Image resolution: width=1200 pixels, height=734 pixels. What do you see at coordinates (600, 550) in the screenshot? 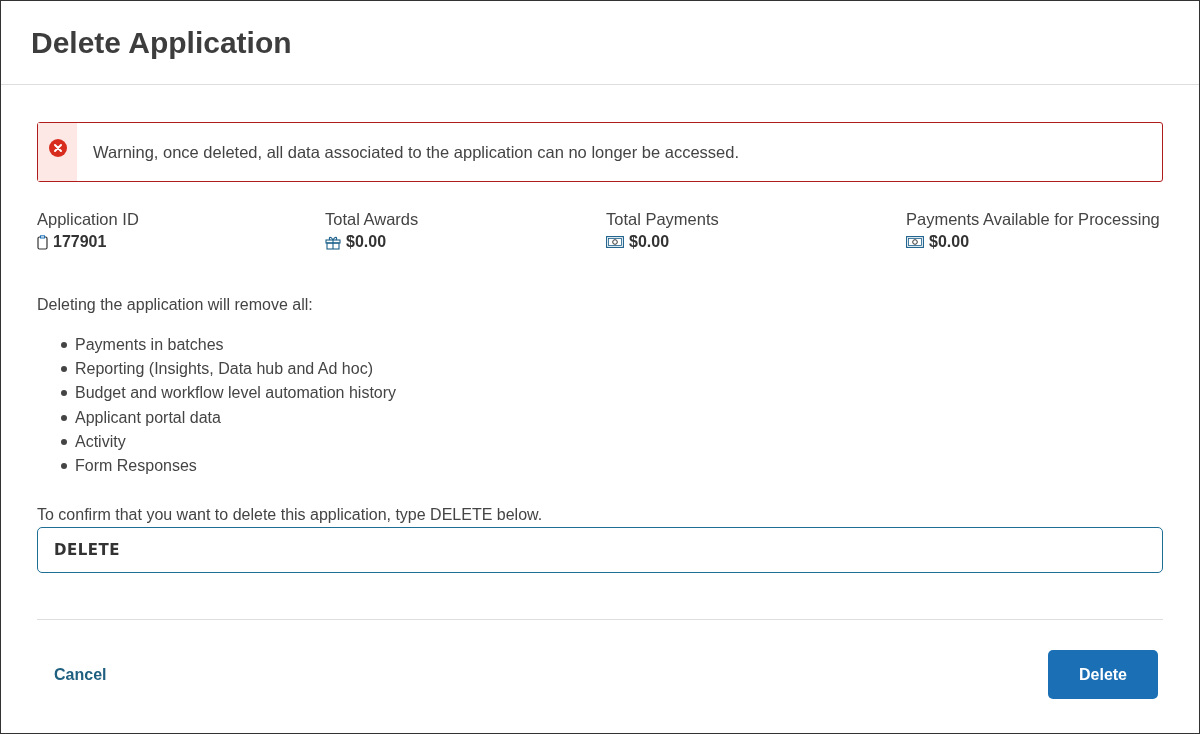
I see `confirm-input: DELETE` at bounding box center [600, 550].